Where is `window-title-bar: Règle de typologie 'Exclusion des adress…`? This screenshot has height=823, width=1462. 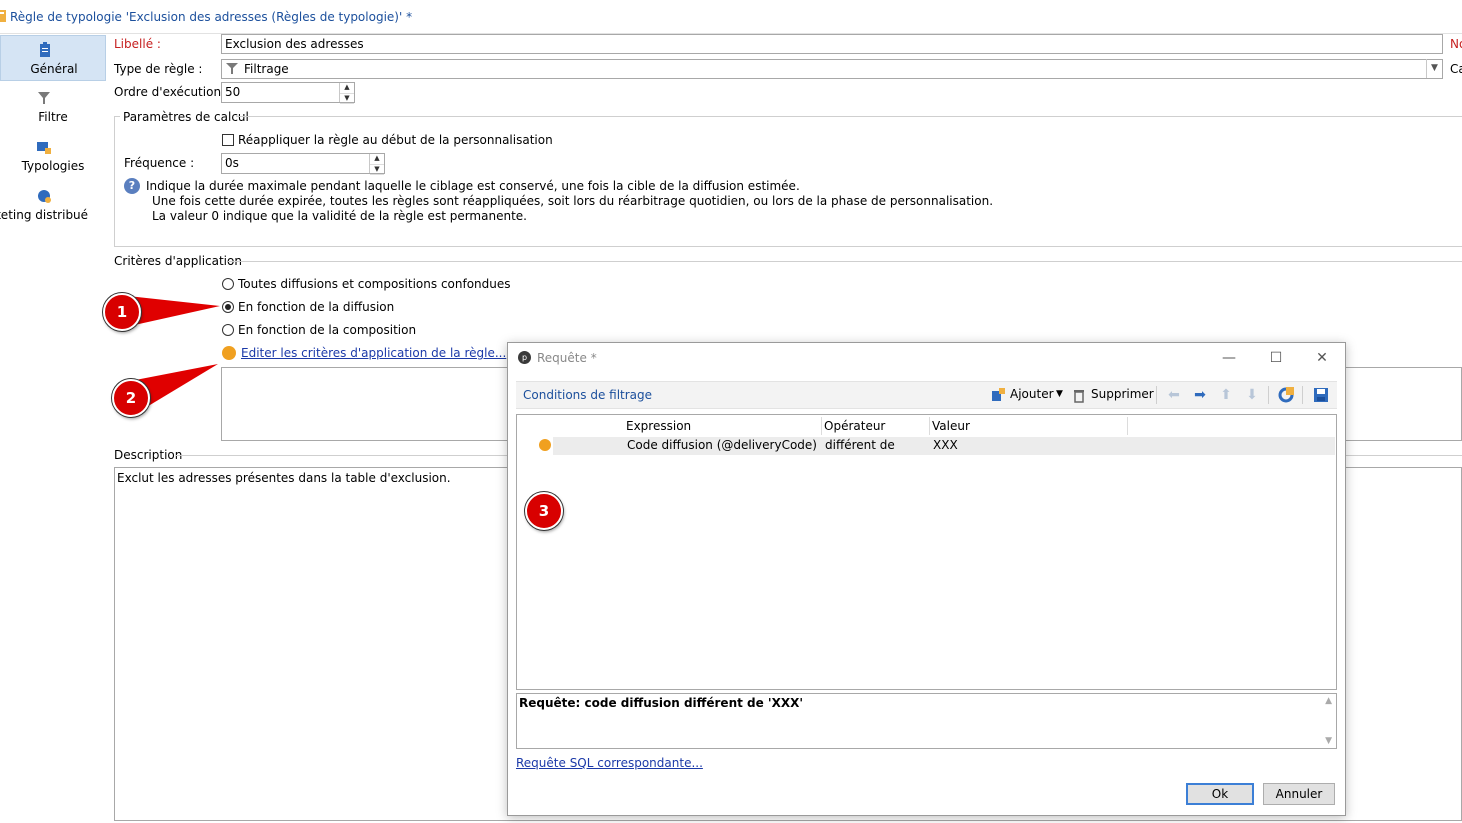 window-title-bar: Règle de typologie 'Exclusion des adress… is located at coordinates (731, 17).